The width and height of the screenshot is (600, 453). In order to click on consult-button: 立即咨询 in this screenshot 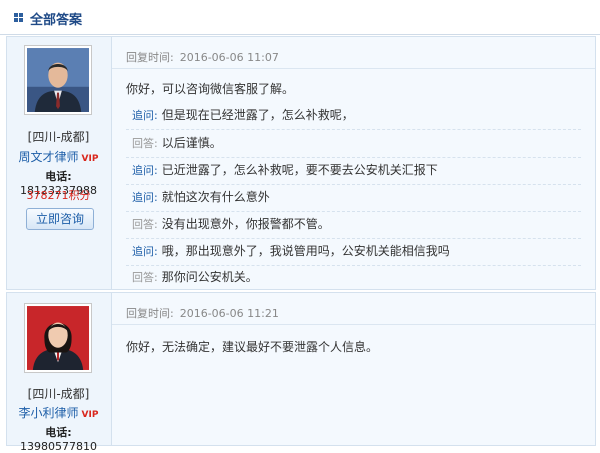, I will do `click(60, 219)`.